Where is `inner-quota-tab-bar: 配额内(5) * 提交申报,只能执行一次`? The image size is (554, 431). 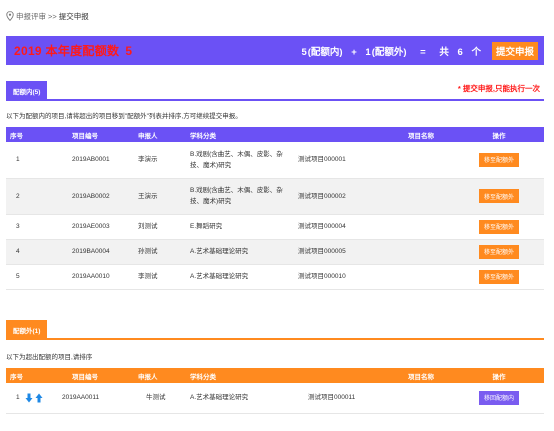 inner-quota-tab-bar: 配额内(5) * 提交申报,只能执行一次 is located at coordinates (275, 90).